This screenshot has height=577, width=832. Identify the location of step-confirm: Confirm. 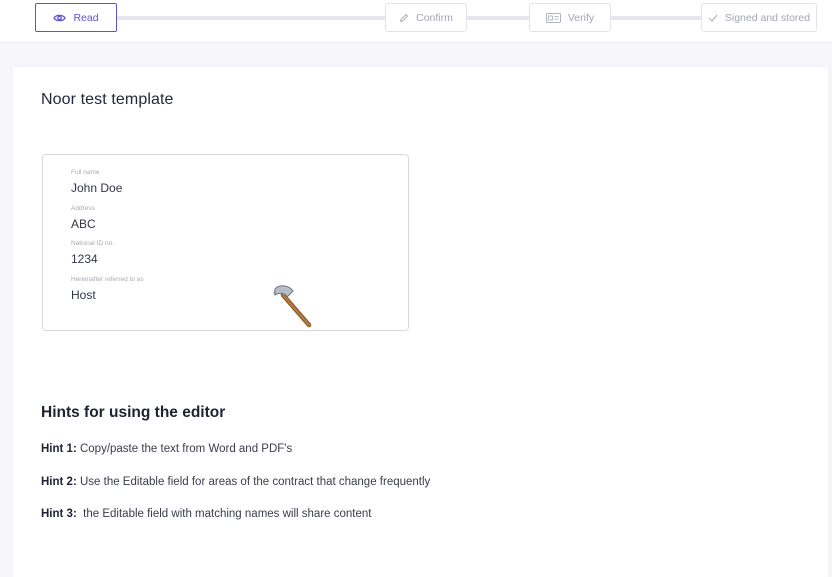
(426, 17).